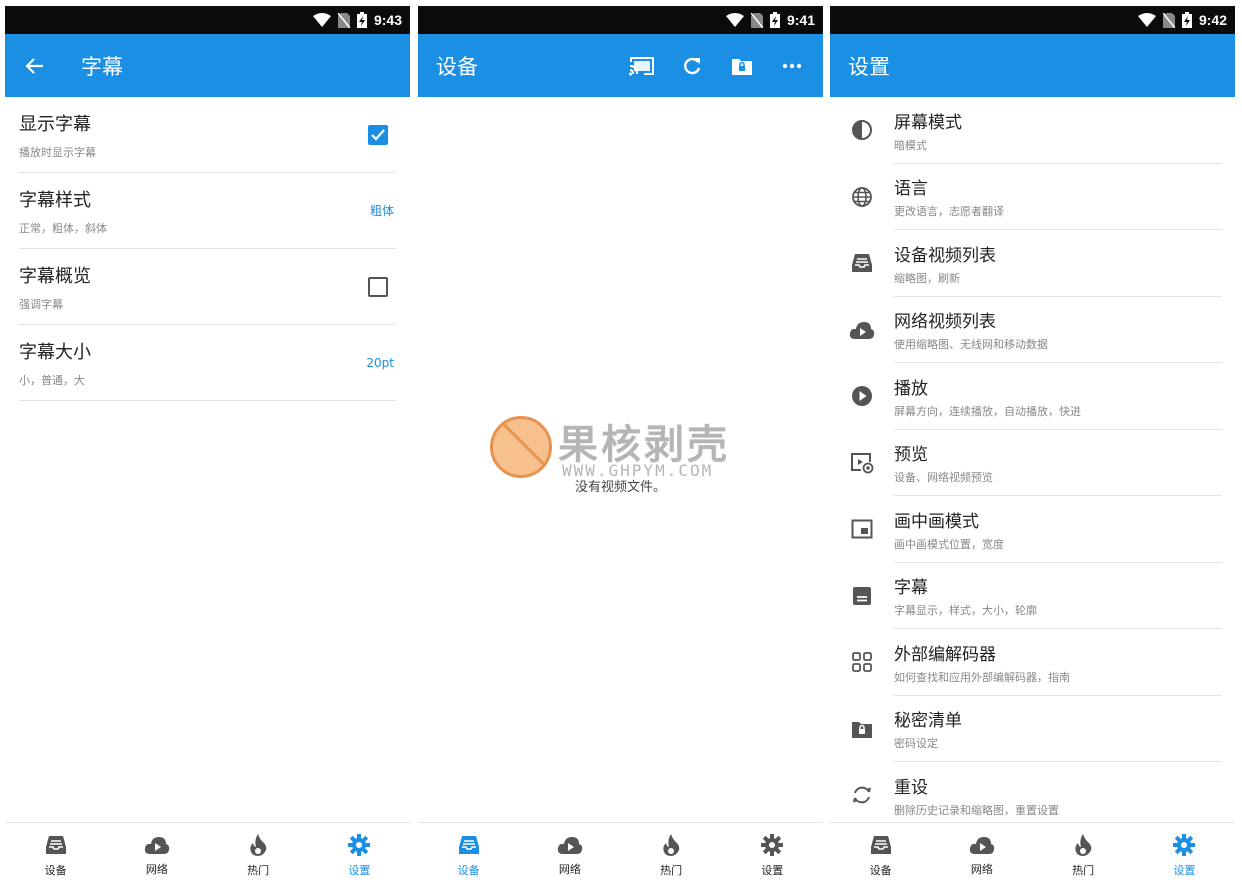  Describe the element at coordinates (35, 66) in the screenshot. I see `back-button` at that location.